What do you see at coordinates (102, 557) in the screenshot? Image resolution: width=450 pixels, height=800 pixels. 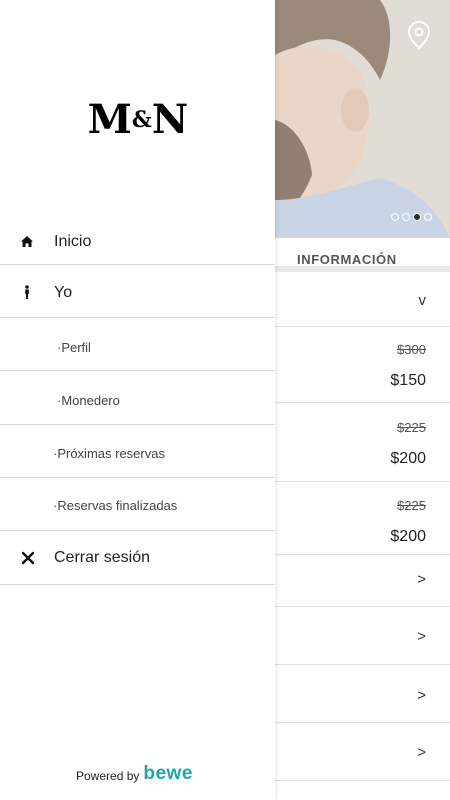 I see `menu-item-label: Cerrar sesión` at bounding box center [102, 557].